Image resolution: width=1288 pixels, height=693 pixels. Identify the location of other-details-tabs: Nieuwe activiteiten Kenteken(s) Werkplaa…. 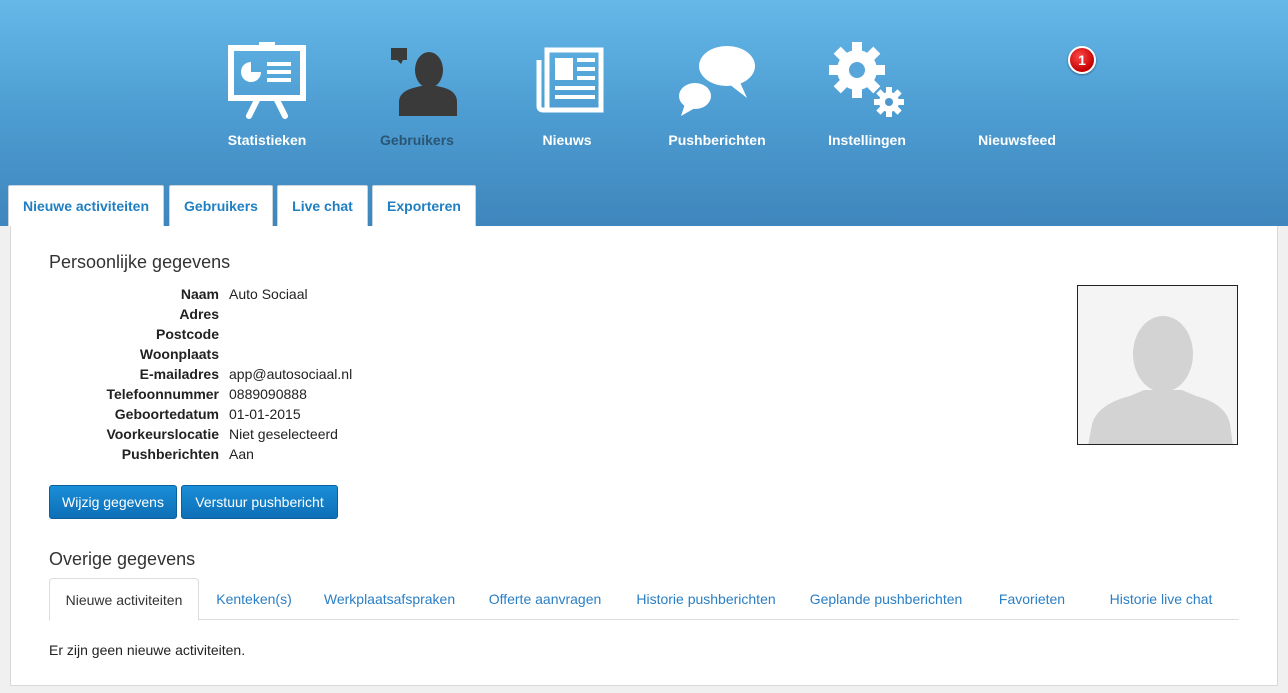
(644, 599).